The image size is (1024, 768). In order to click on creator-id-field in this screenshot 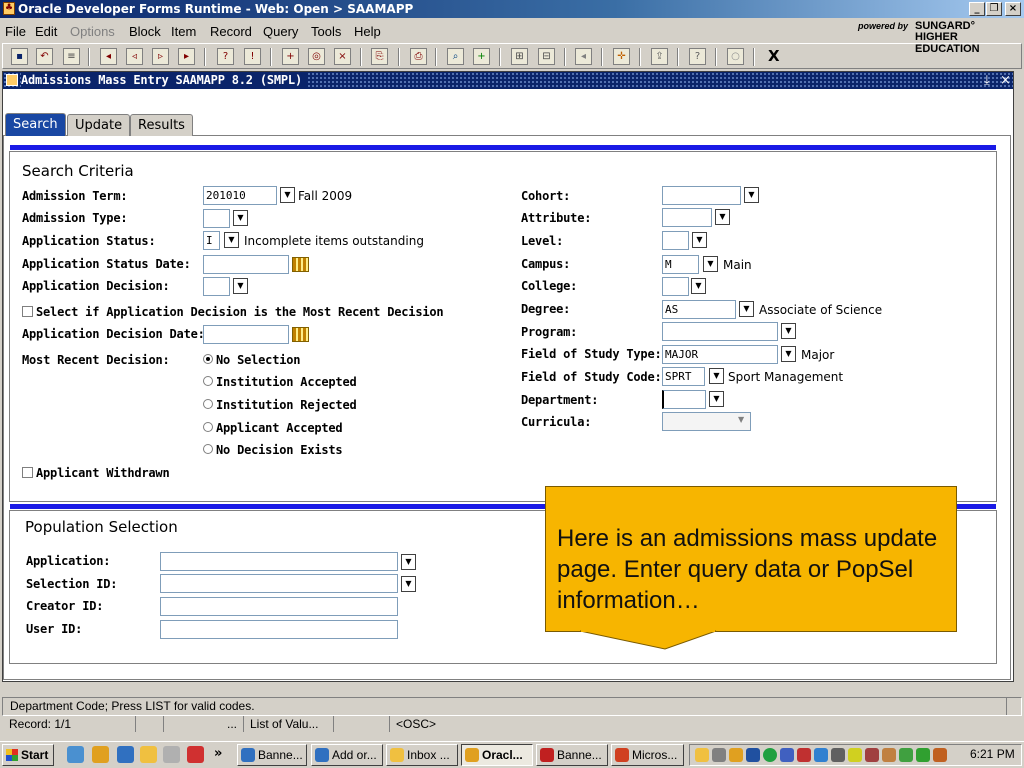, I will do `click(279, 606)`.